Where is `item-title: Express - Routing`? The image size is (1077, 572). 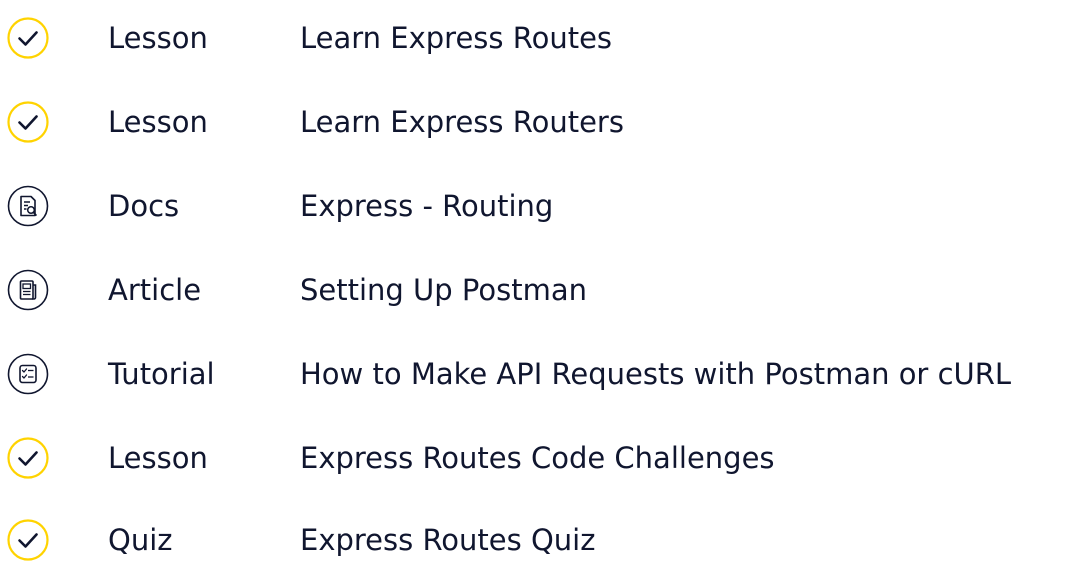 item-title: Express - Routing is located at coordinates (426, 206).